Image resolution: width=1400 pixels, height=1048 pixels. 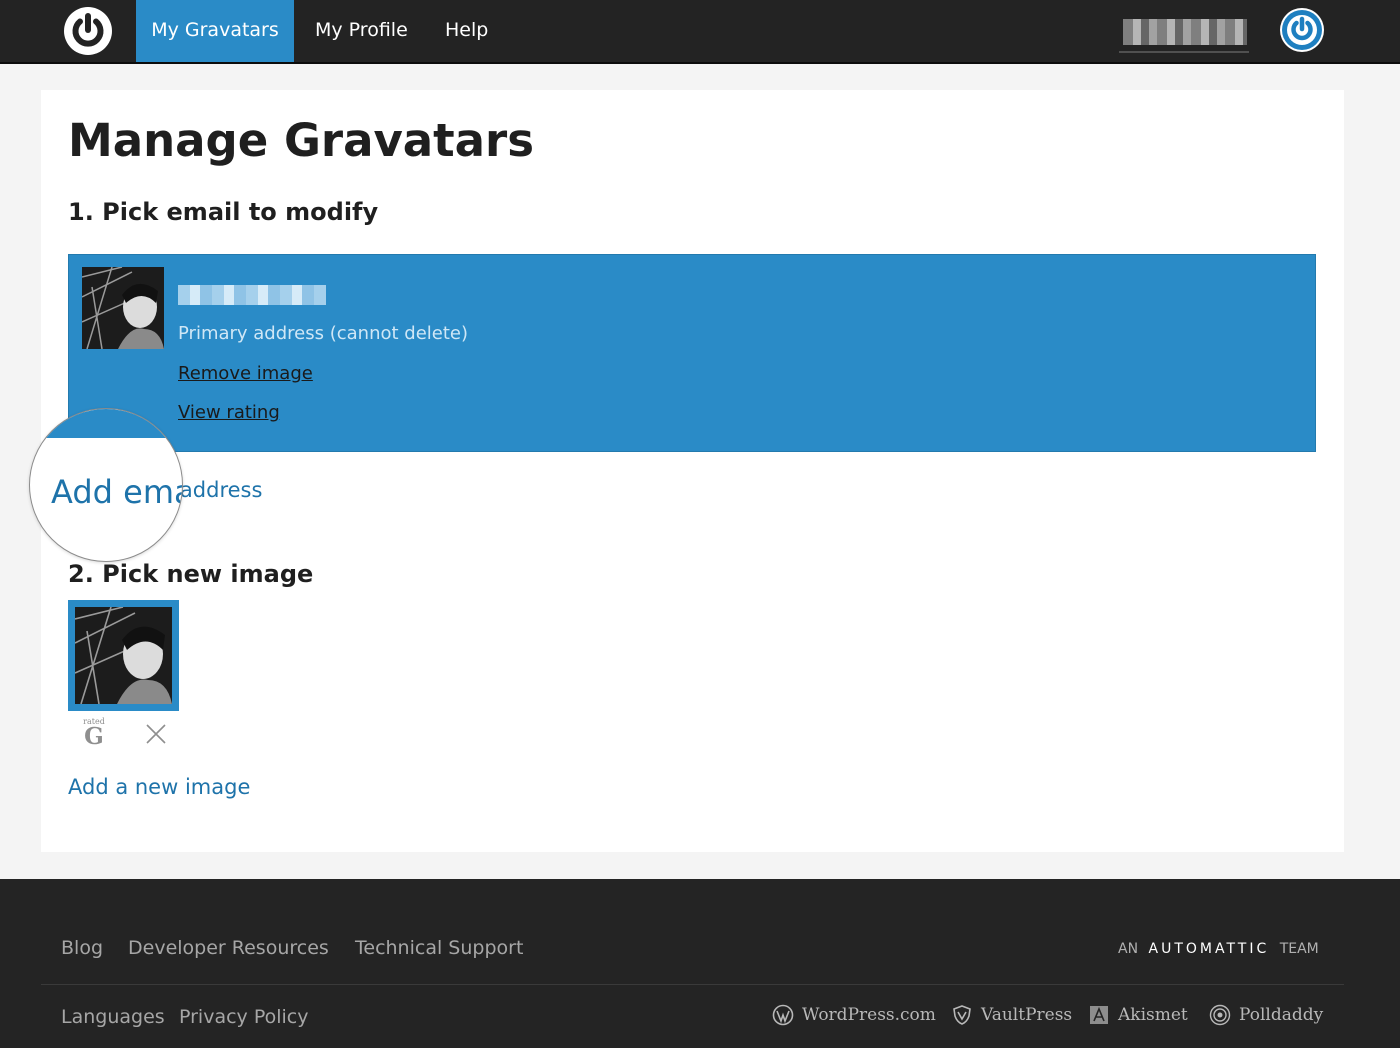 What do you see at coordinates (692, 984) in the screenshot?
I see `footer-divider` at bounding box center [692, 984].